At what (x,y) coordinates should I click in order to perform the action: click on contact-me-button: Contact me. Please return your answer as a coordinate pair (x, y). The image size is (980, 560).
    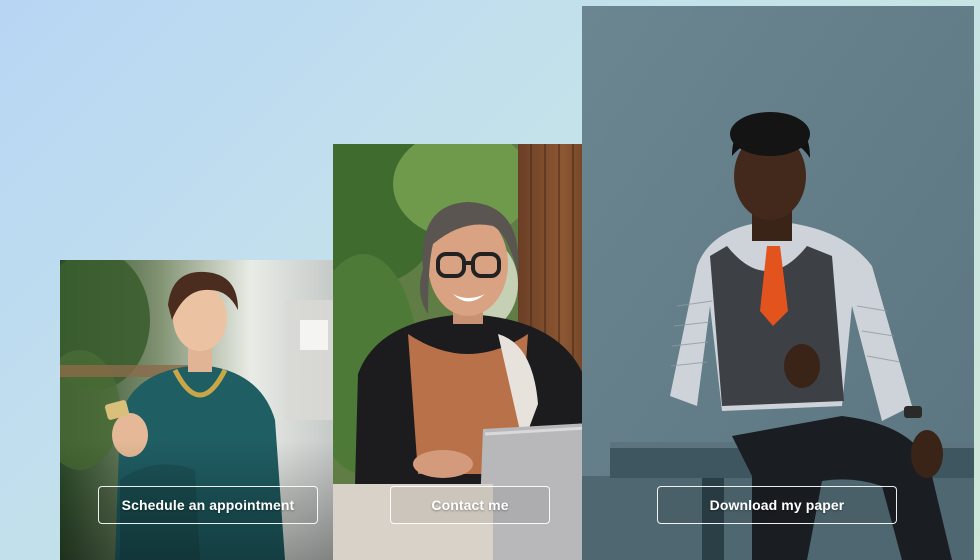
    Looking at the image, I should click on (470, 505).